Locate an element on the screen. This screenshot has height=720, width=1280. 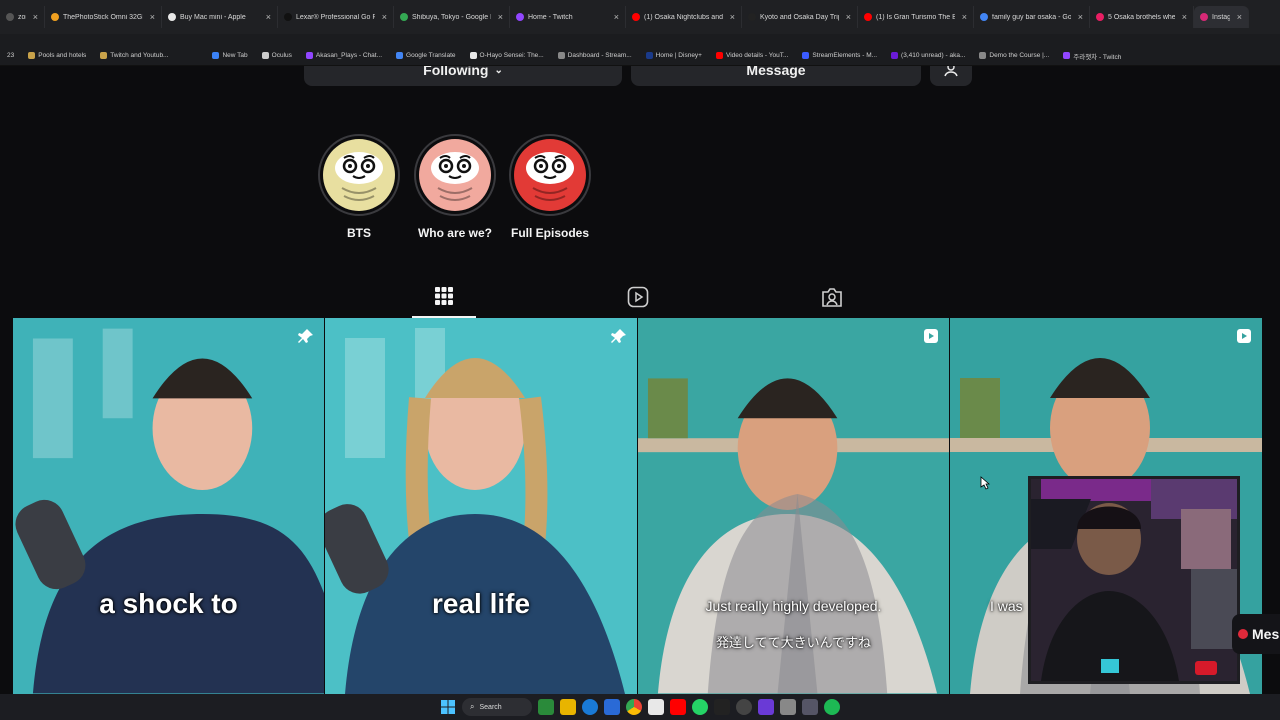
browser-tab: (1) Osaka Nightclubs and Bars × is located at coordinates (684, 17).